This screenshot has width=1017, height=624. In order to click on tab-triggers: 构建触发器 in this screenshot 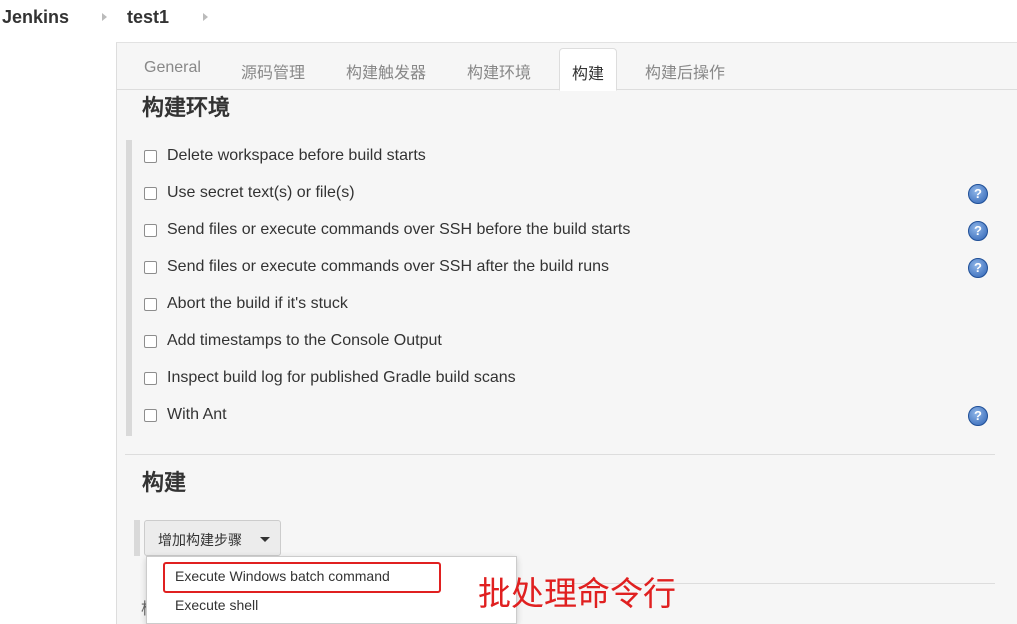, I will do `click(386, 71)`.